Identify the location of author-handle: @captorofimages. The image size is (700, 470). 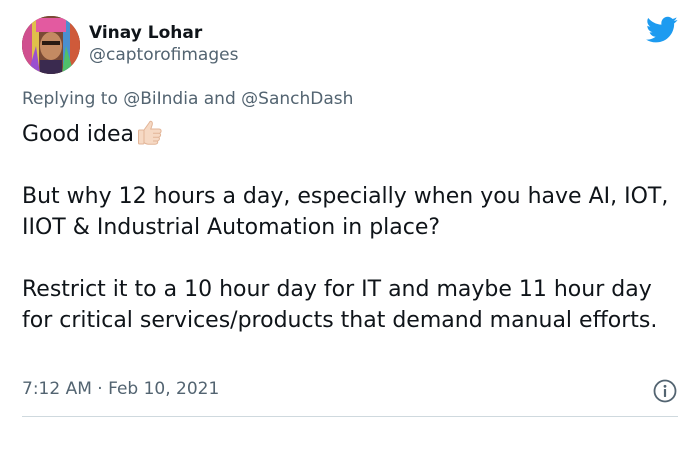
(163, 55).